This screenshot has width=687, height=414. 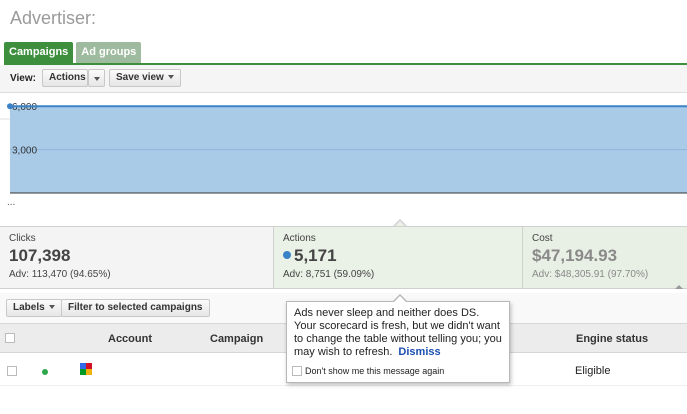 I want to click on y-tick-label: 3,000, so click(x=24, y=151).